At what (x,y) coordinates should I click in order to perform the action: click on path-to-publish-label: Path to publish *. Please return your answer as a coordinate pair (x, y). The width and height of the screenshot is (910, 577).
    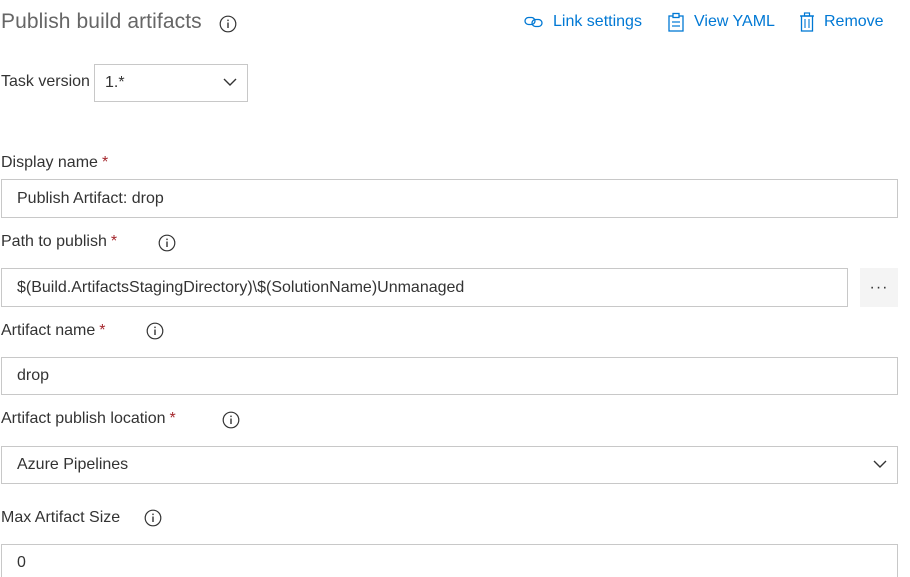
    Looking at the image, I should click on (59, 241).